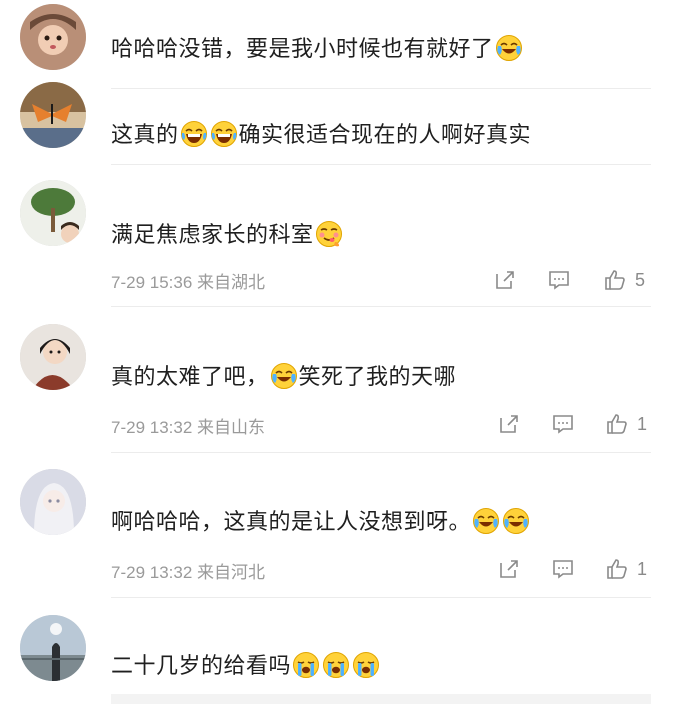 Image resolution: width=681 pixels, height=704 pixels. I want to click on yum-emoji, so click(329, 234).